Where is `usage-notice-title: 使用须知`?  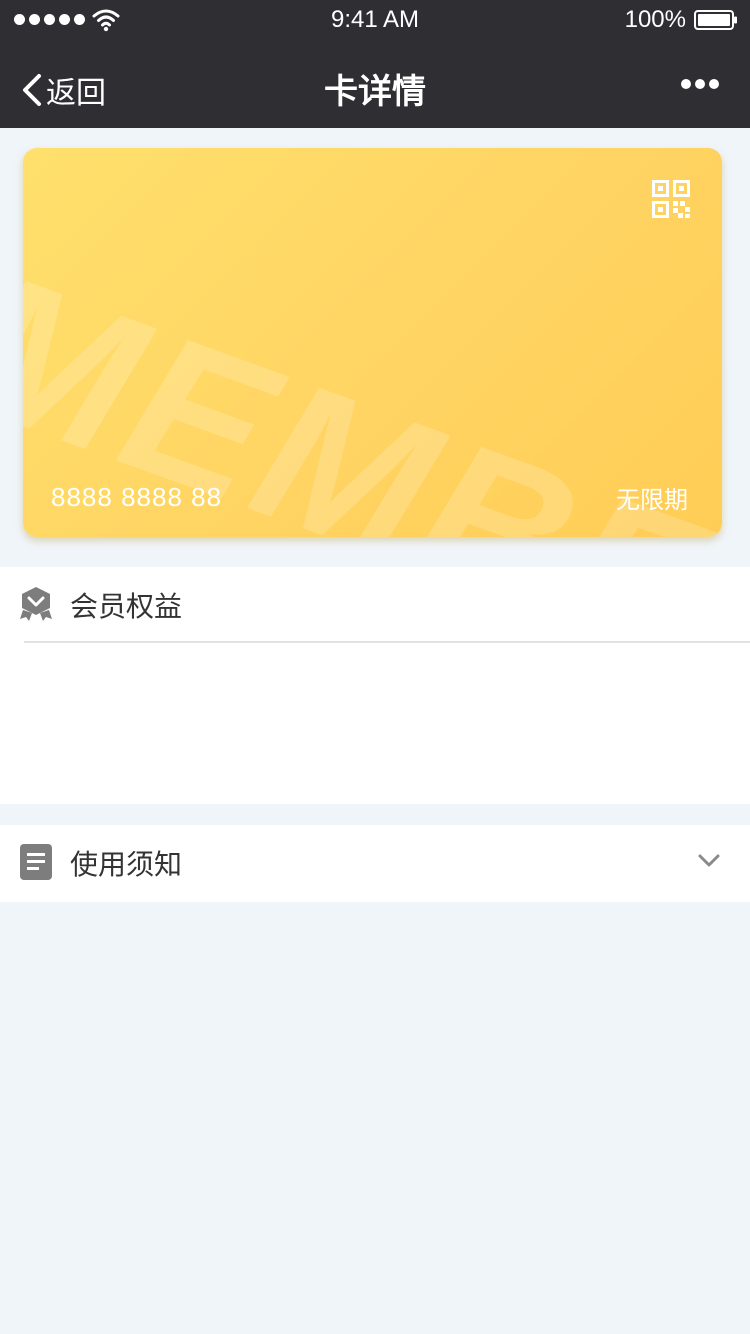
usage-notice-title: 使用须知 is located at coordinates (126, 864).